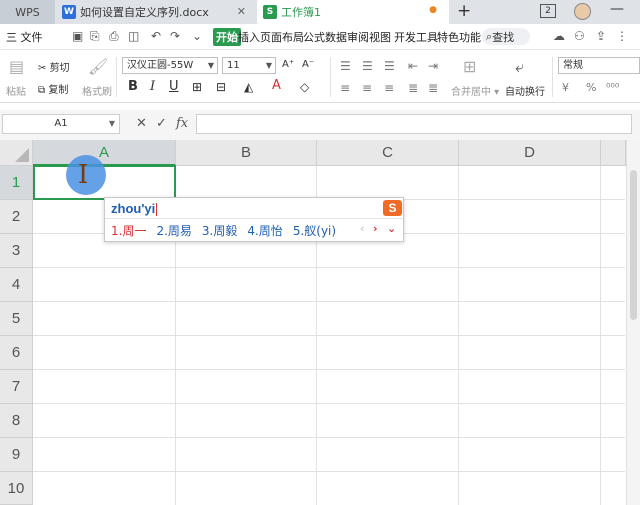 The width and height of the screenshot is (640, 505). Describe the element at coordinates (582, 11) in the screenshot. I see `user-avatar` at that location.